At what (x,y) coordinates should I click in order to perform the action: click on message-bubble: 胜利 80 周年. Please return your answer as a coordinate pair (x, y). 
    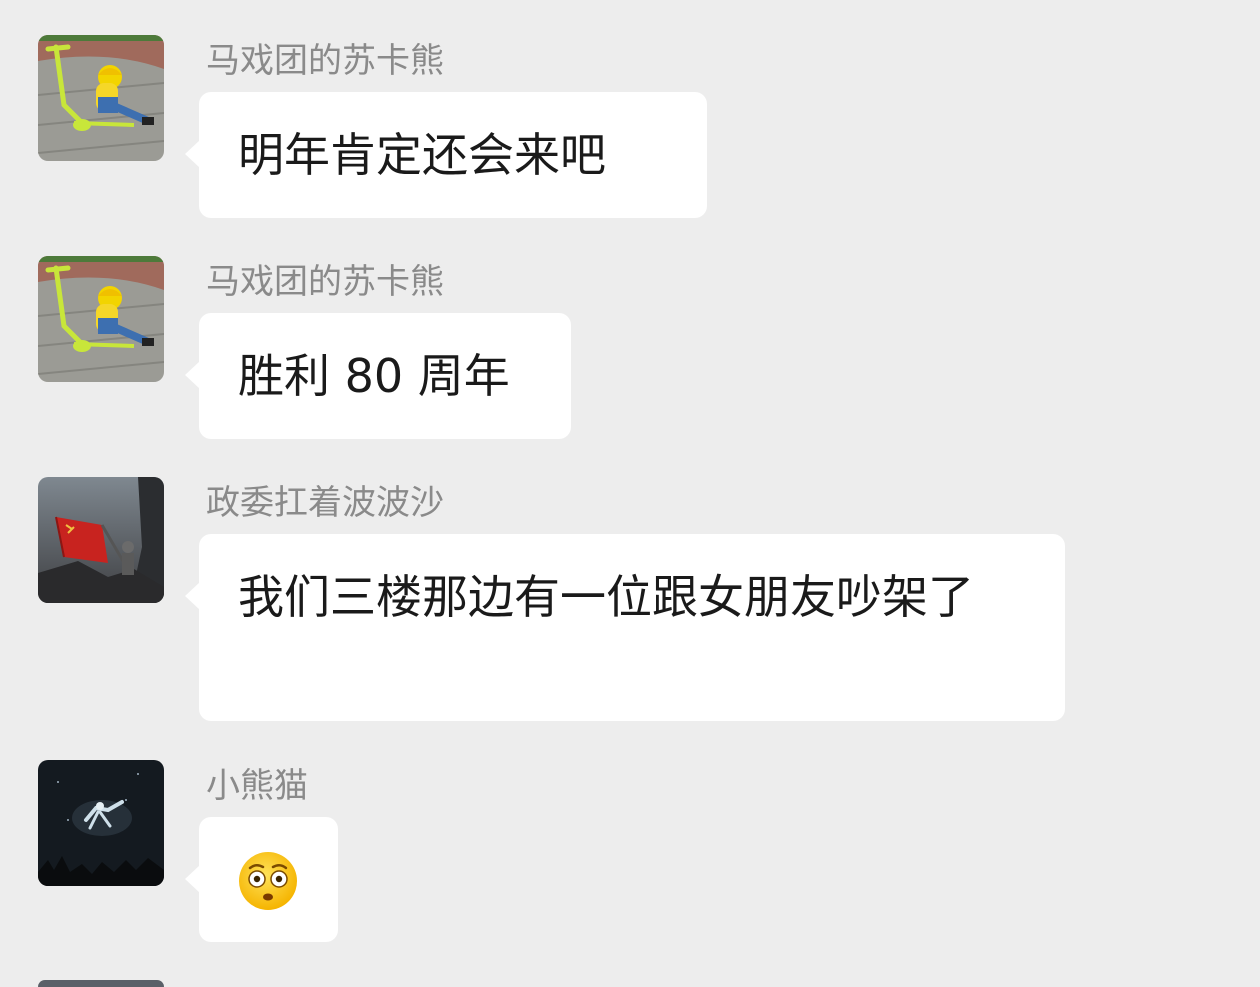
    Looking at the image, I should click on (378, 376).